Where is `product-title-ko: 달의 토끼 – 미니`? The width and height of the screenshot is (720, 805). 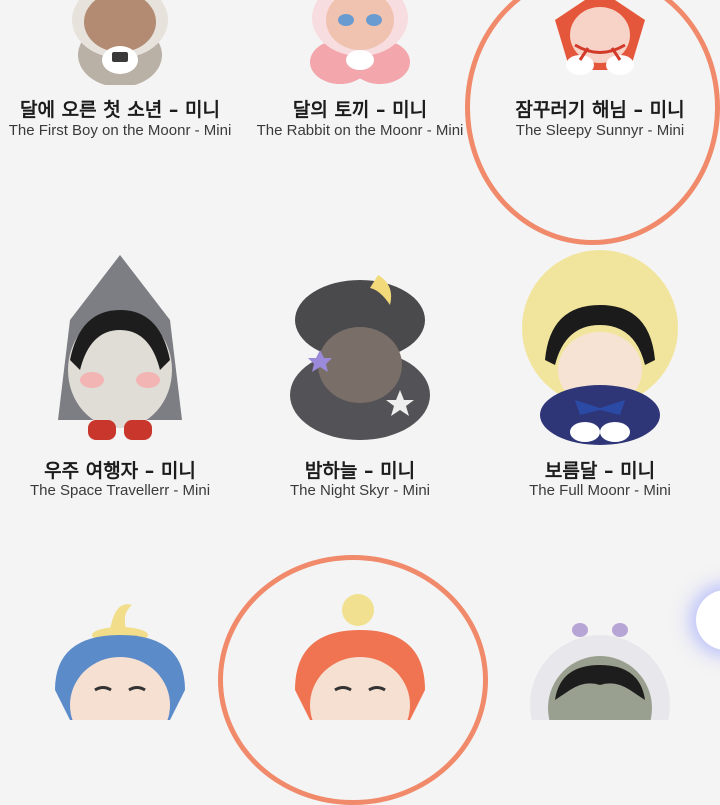 product-title-ko: 달의 토끼 – 미니 is located at coordinates (360, 110).